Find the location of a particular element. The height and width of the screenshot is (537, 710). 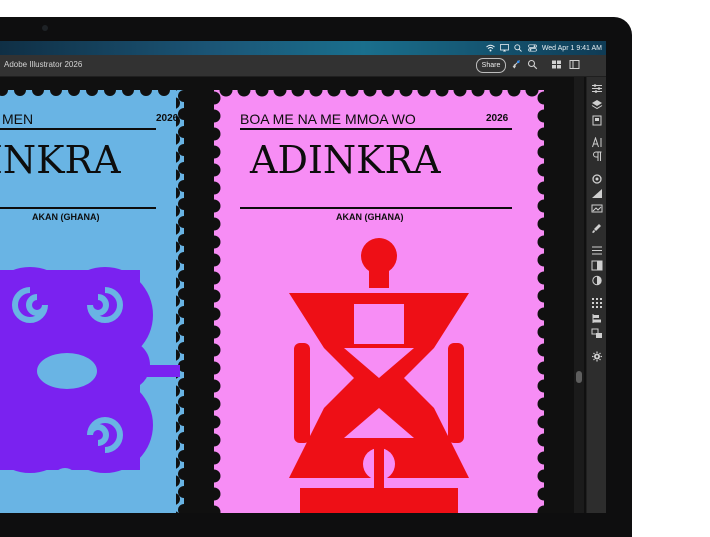

stamp-1-year: 2026 is located at coordinates (167, 118).